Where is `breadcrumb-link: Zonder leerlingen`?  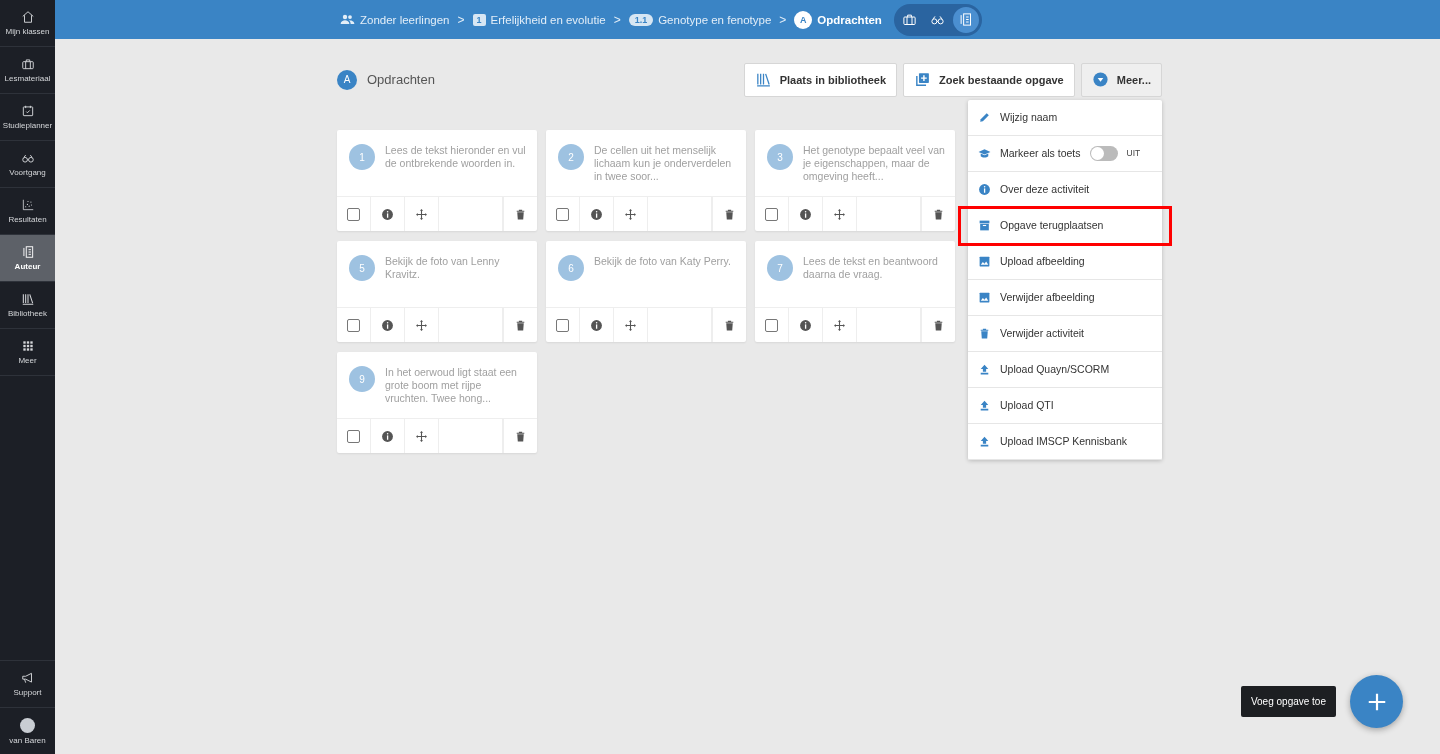 breadcrumb-link: Zonder leerlingen is located at coordinates (405, 19).